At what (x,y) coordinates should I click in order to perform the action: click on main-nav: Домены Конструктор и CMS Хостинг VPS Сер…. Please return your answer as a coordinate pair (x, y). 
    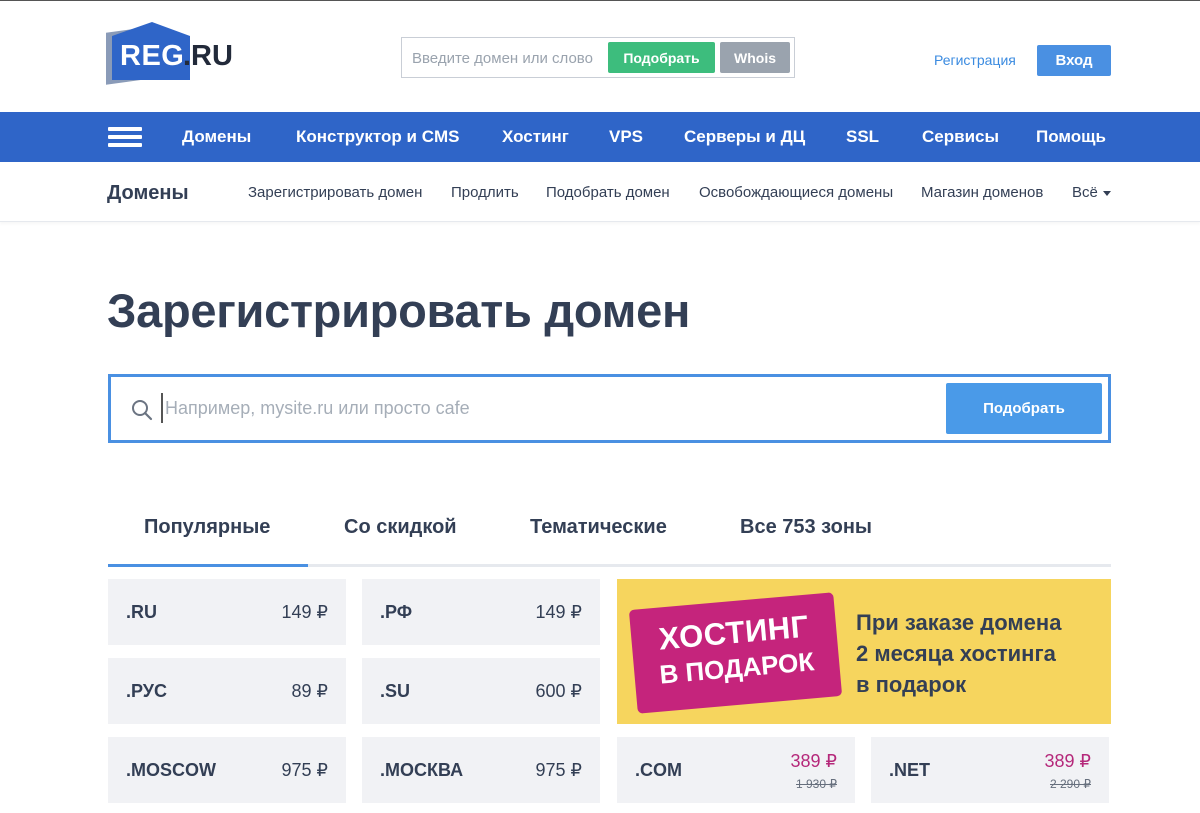
    Looking at the image, I should click on (600, 137).